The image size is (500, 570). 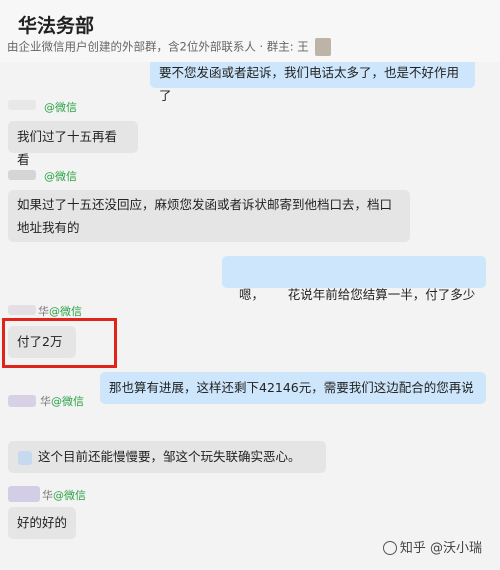 I want to click on message-text: 那也算有进展，这样还剩下42146元，需要我们这边配合的您再说, so click(x=291, y=387).